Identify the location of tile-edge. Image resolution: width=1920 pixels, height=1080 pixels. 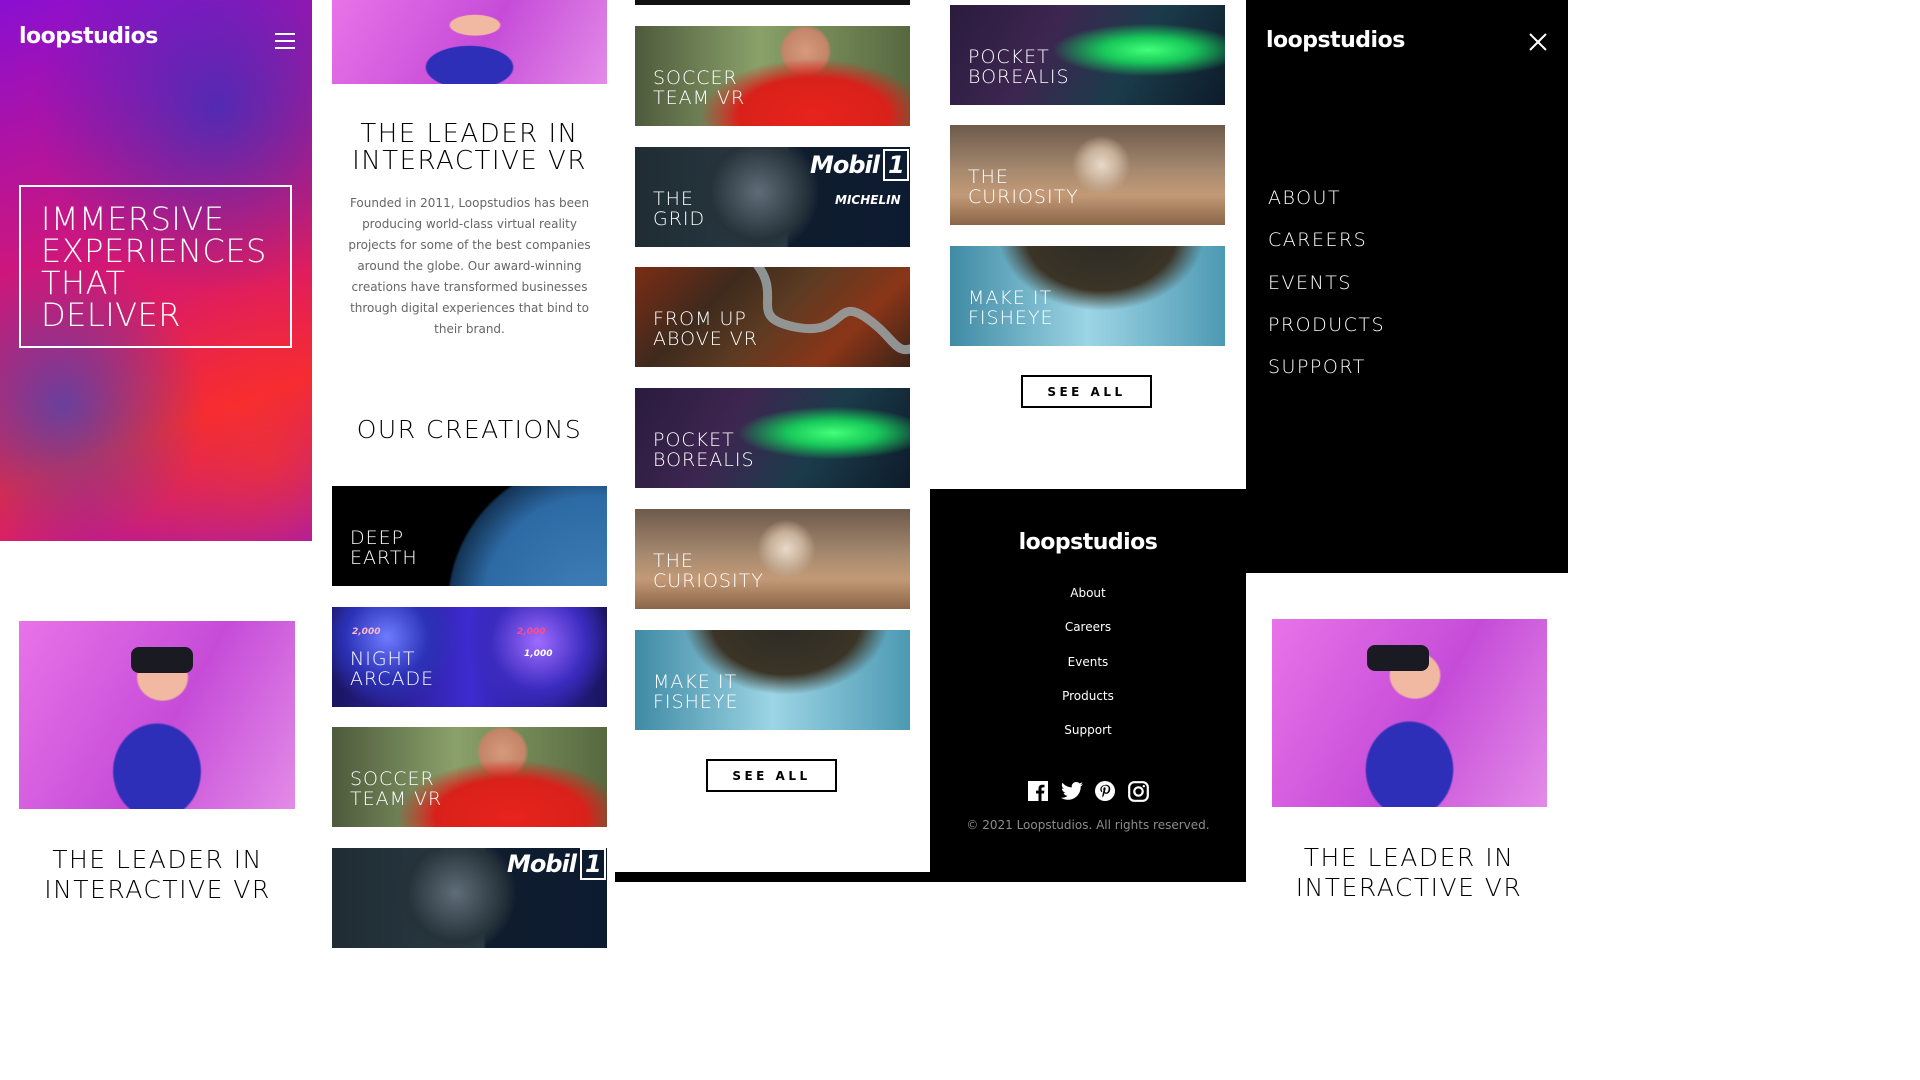
(772, 2).